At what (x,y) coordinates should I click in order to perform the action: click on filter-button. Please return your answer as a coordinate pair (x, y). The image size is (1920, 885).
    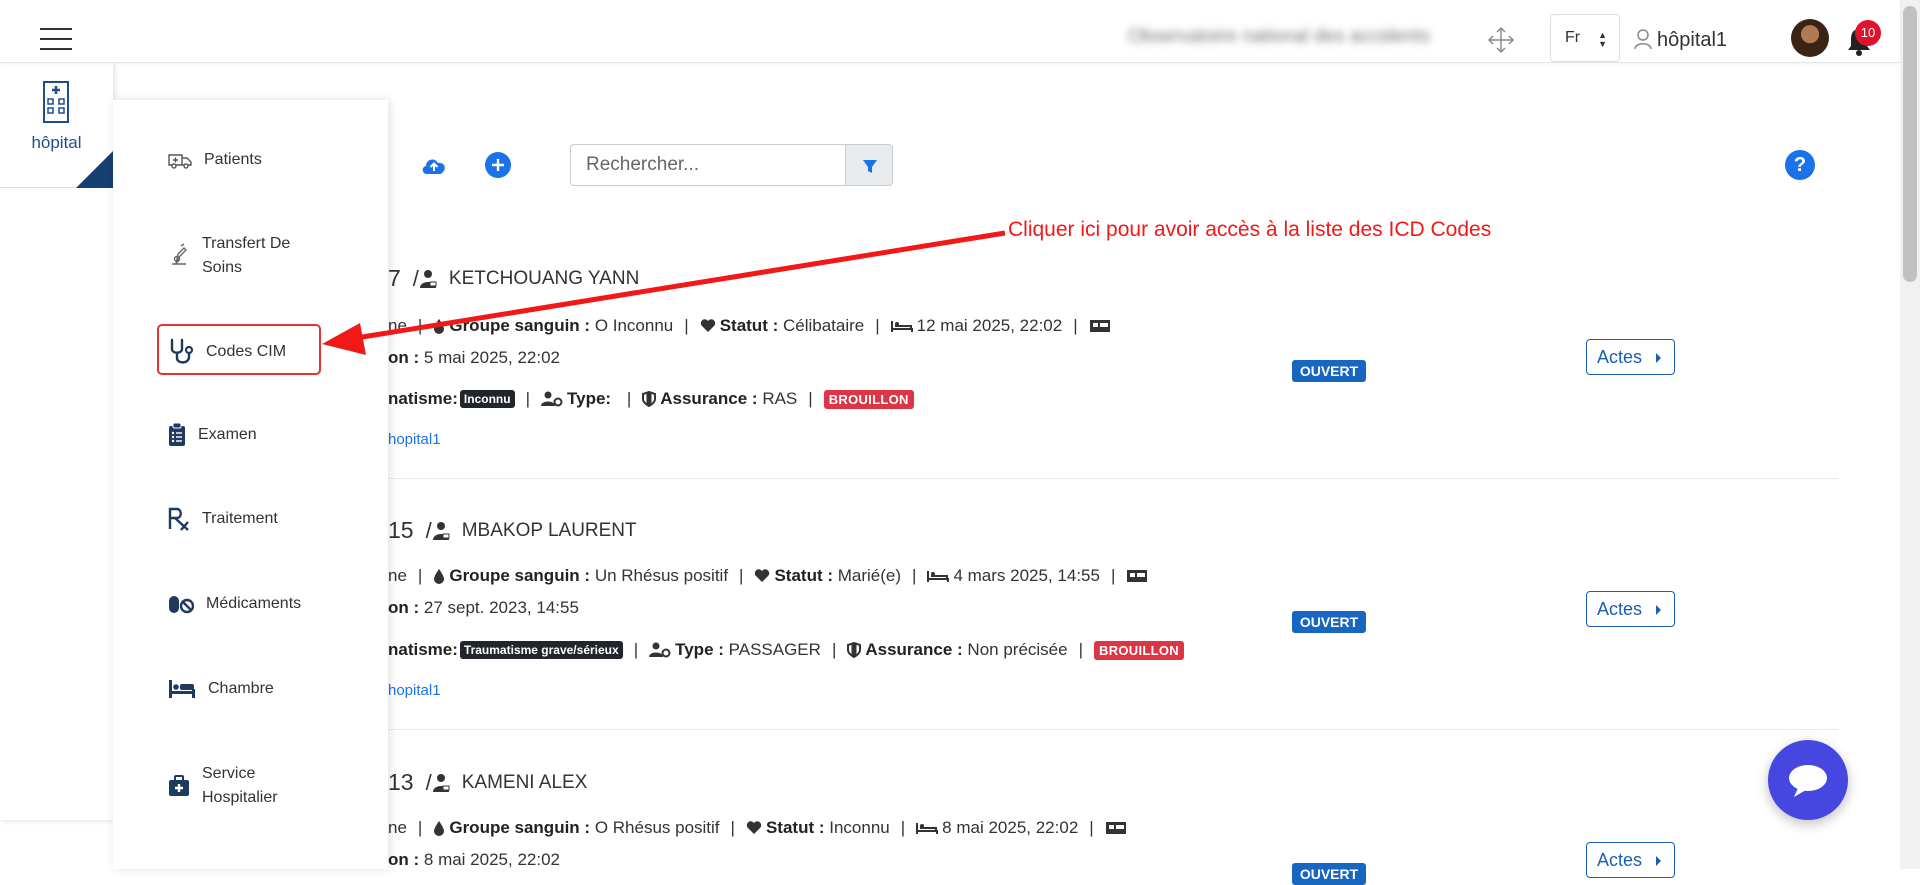
    Looking at the image, I should click on (869, 165).